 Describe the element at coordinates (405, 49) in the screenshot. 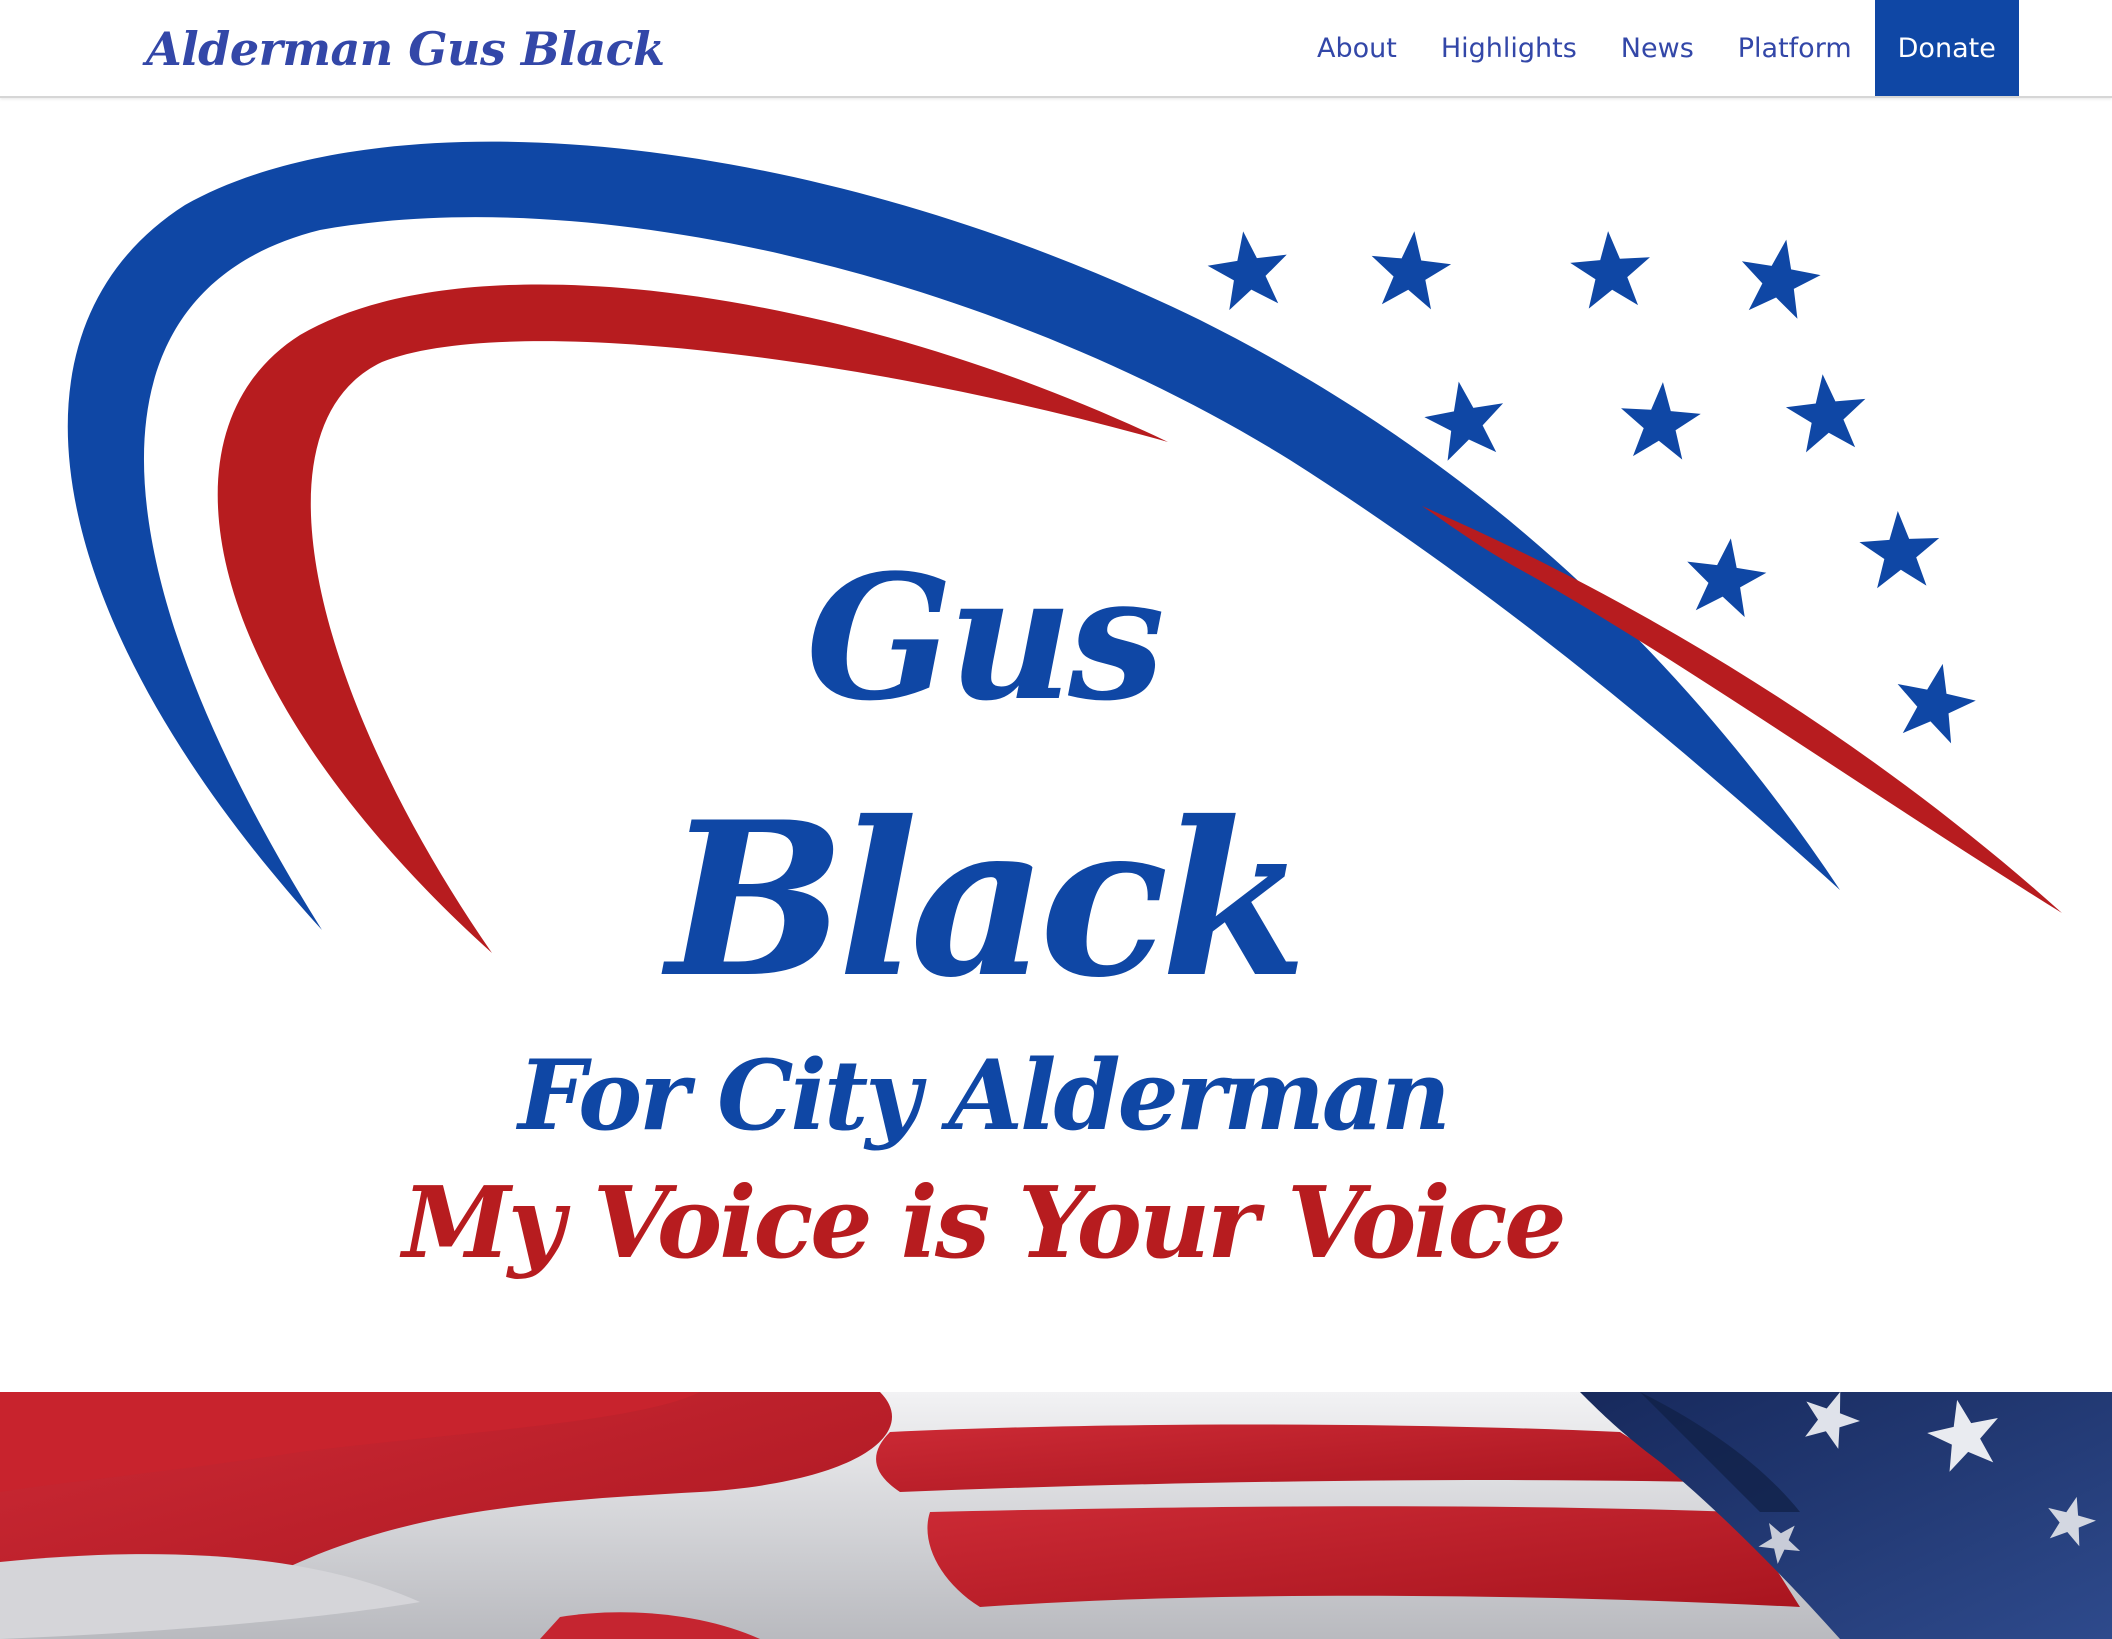

I see `site-title-link: Alderman Gus Black` at that location.